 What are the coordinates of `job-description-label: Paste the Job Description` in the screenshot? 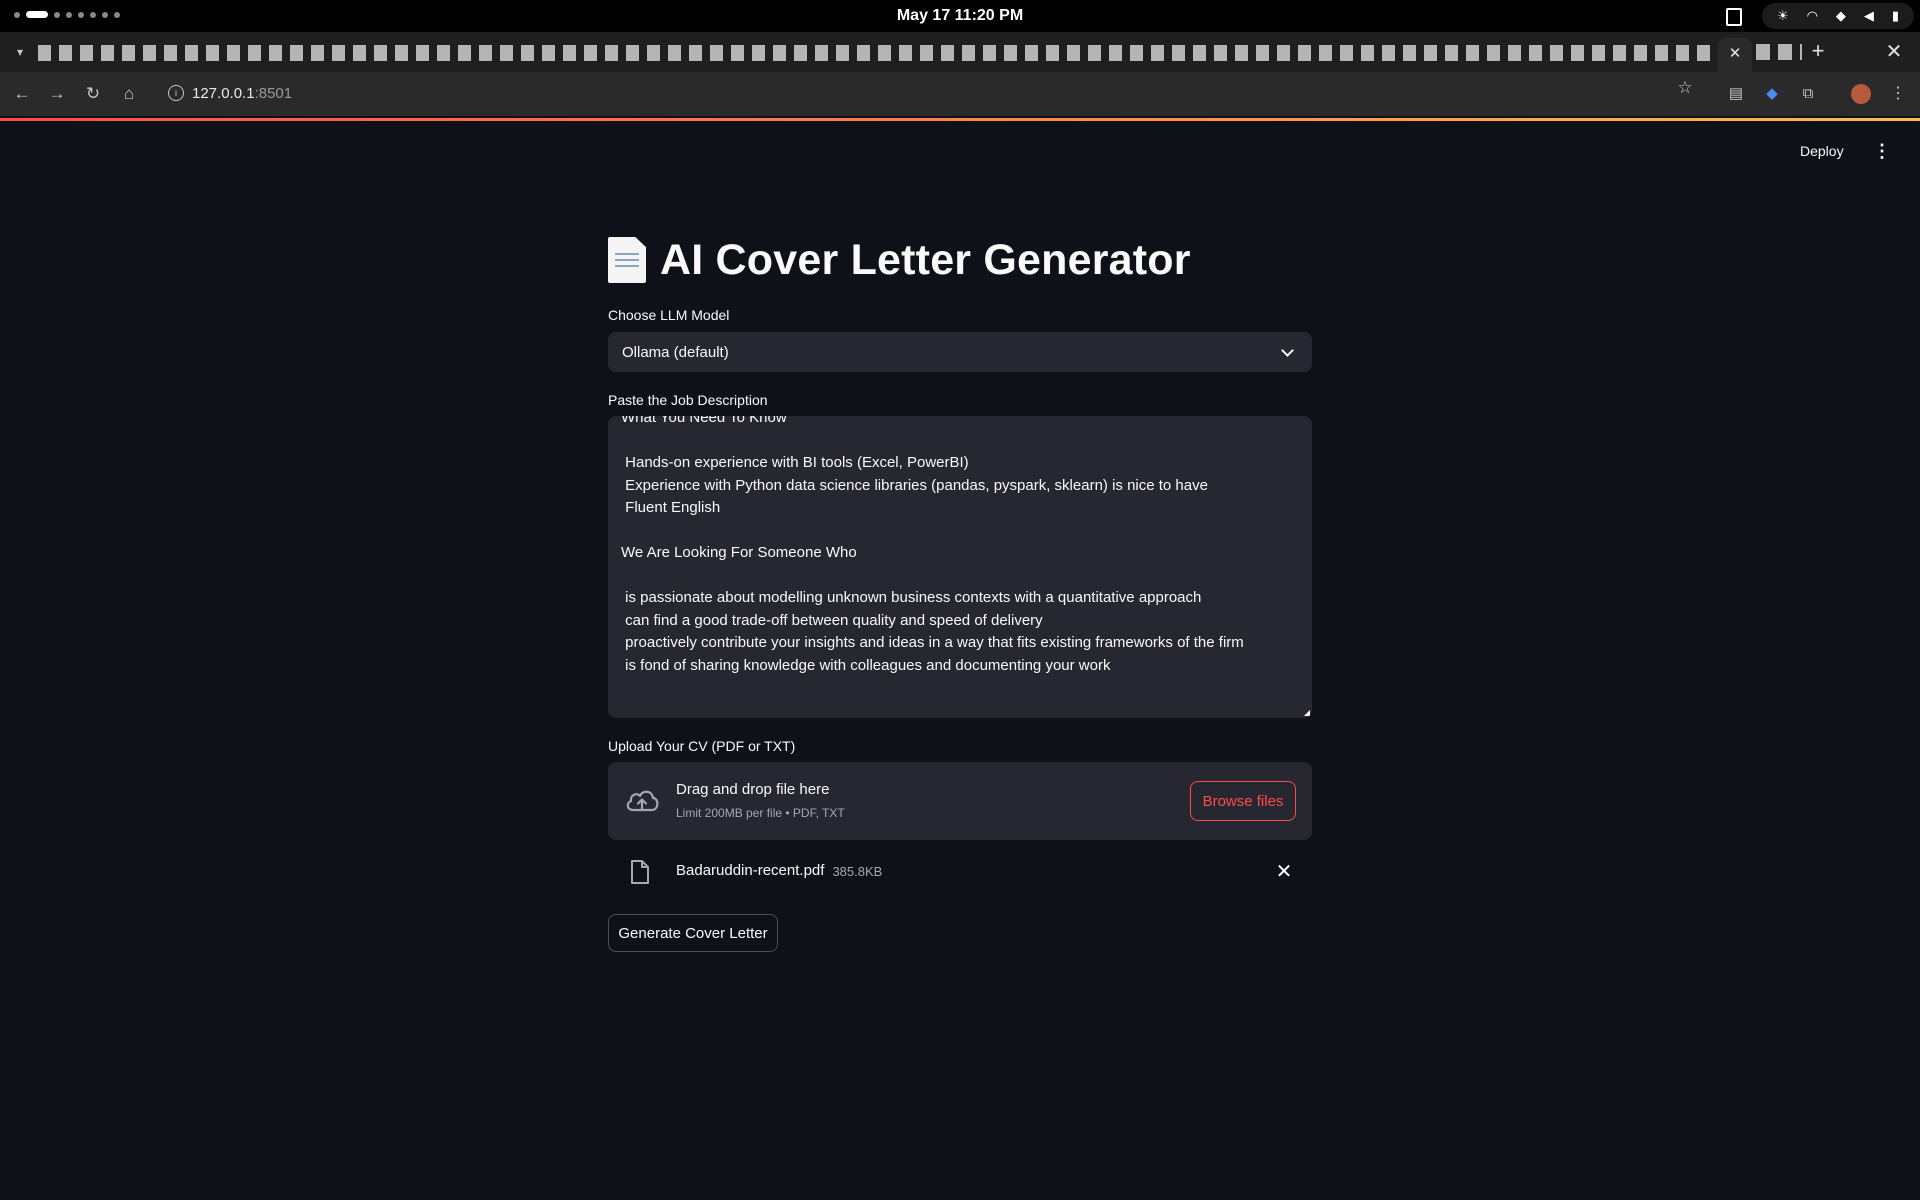 It's located at (688, 400).